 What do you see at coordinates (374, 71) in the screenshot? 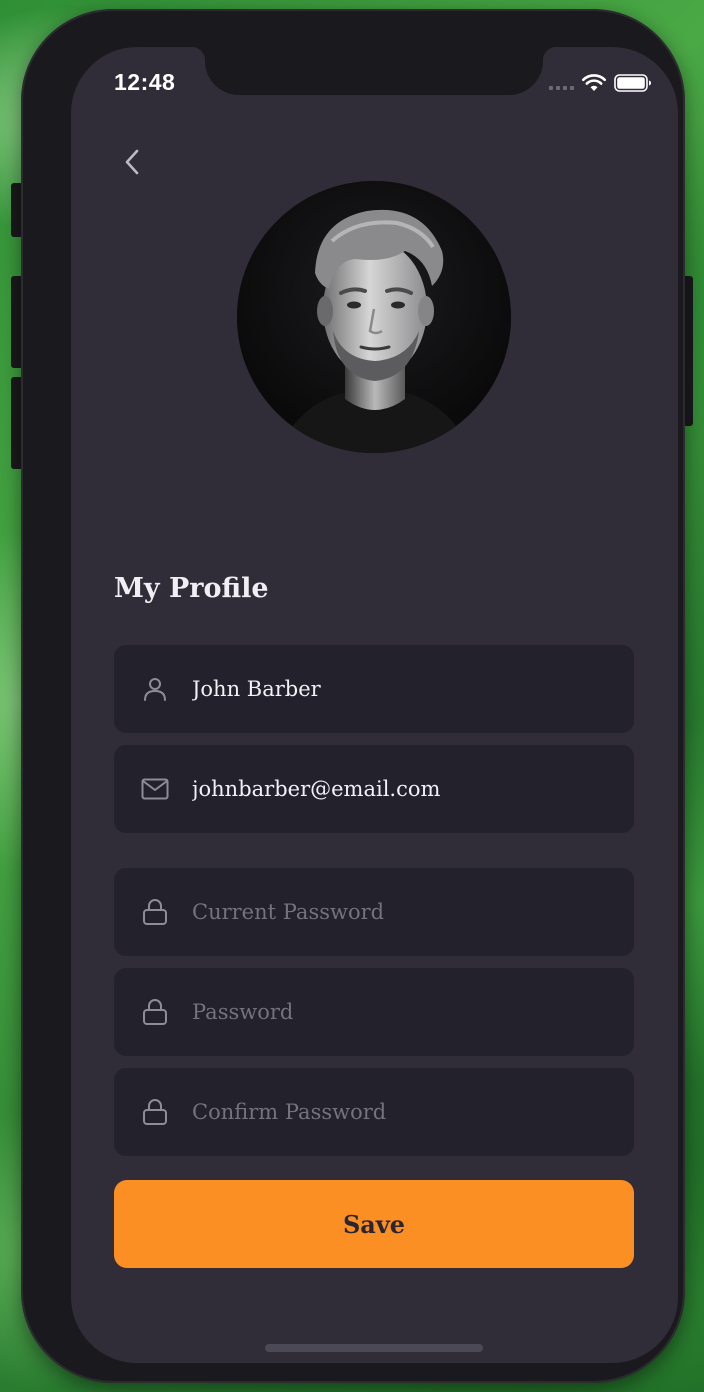
I see `notch` at bounding box center [374, 71].